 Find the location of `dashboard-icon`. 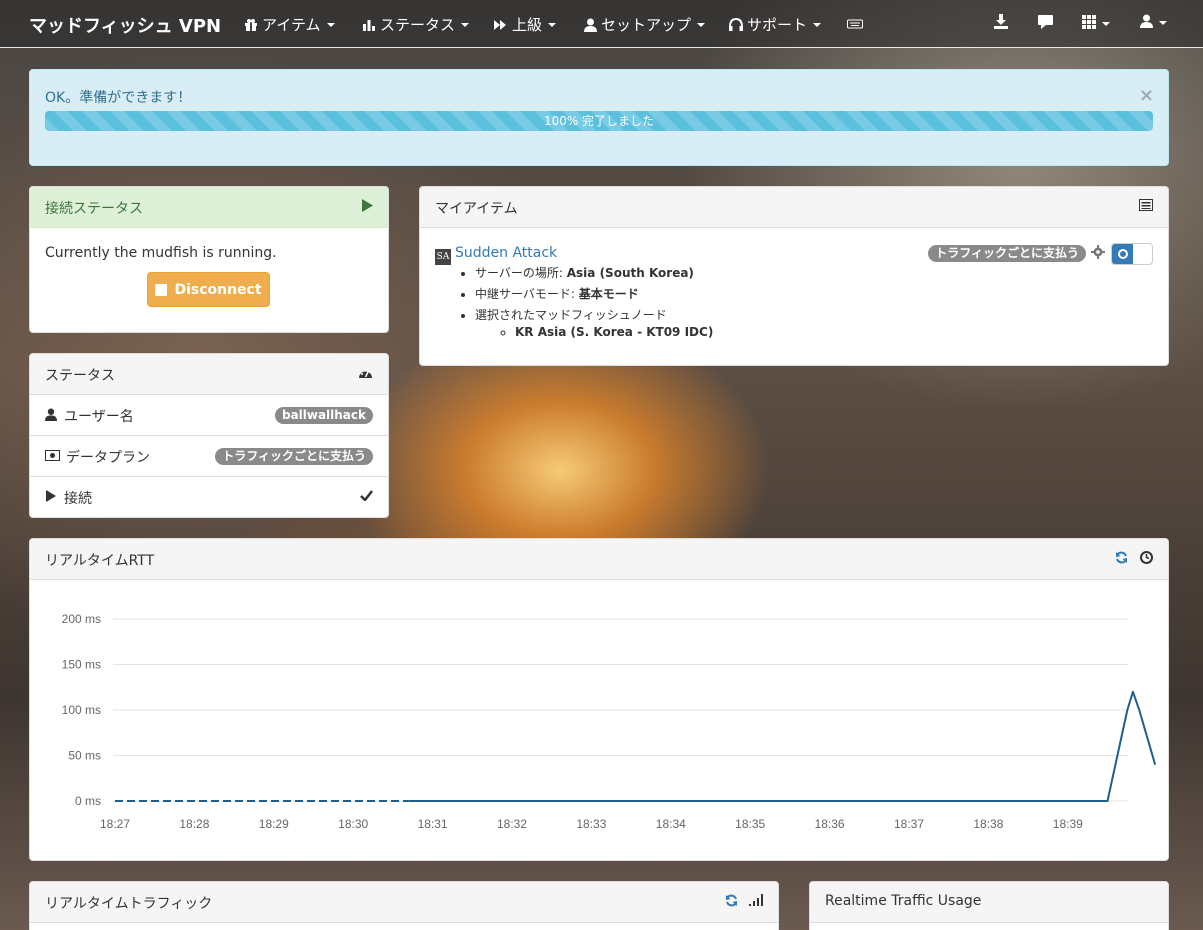

dashboard-icon is located at coordinates (365, 374).